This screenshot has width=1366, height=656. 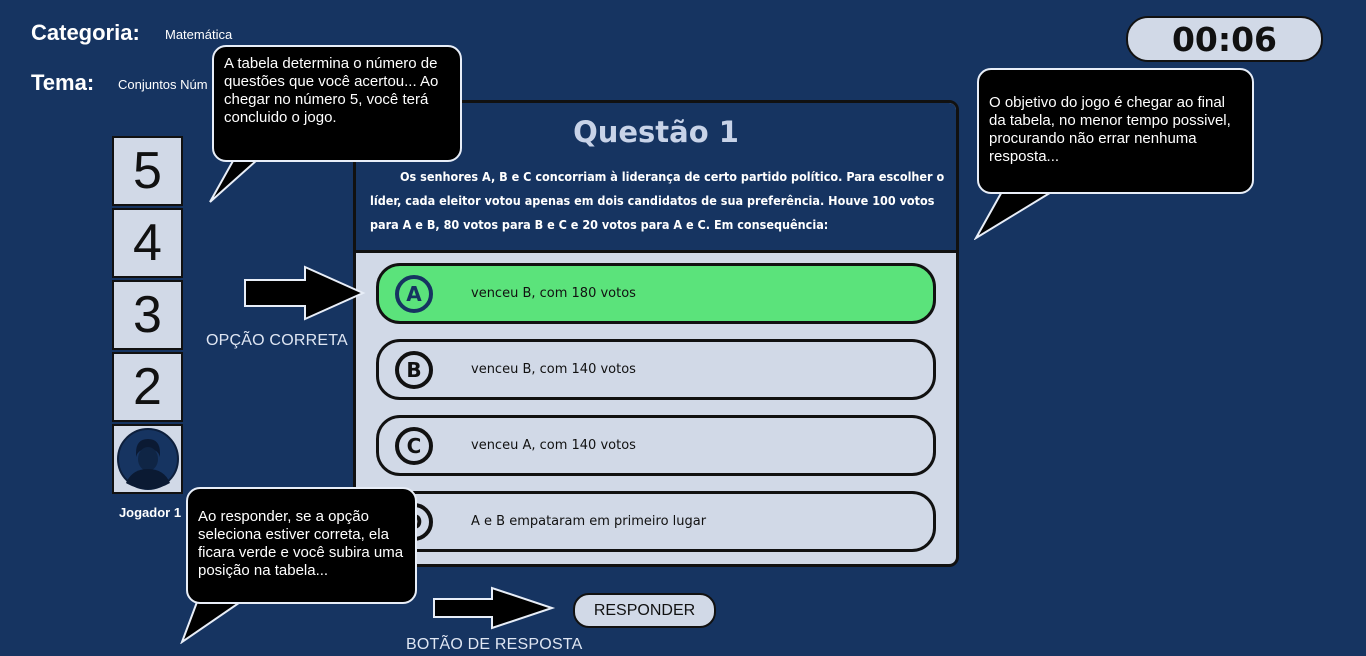 I want to click on answer-button-label: BOTÃO DE RESPOSTA, so click(x=494, y=644).